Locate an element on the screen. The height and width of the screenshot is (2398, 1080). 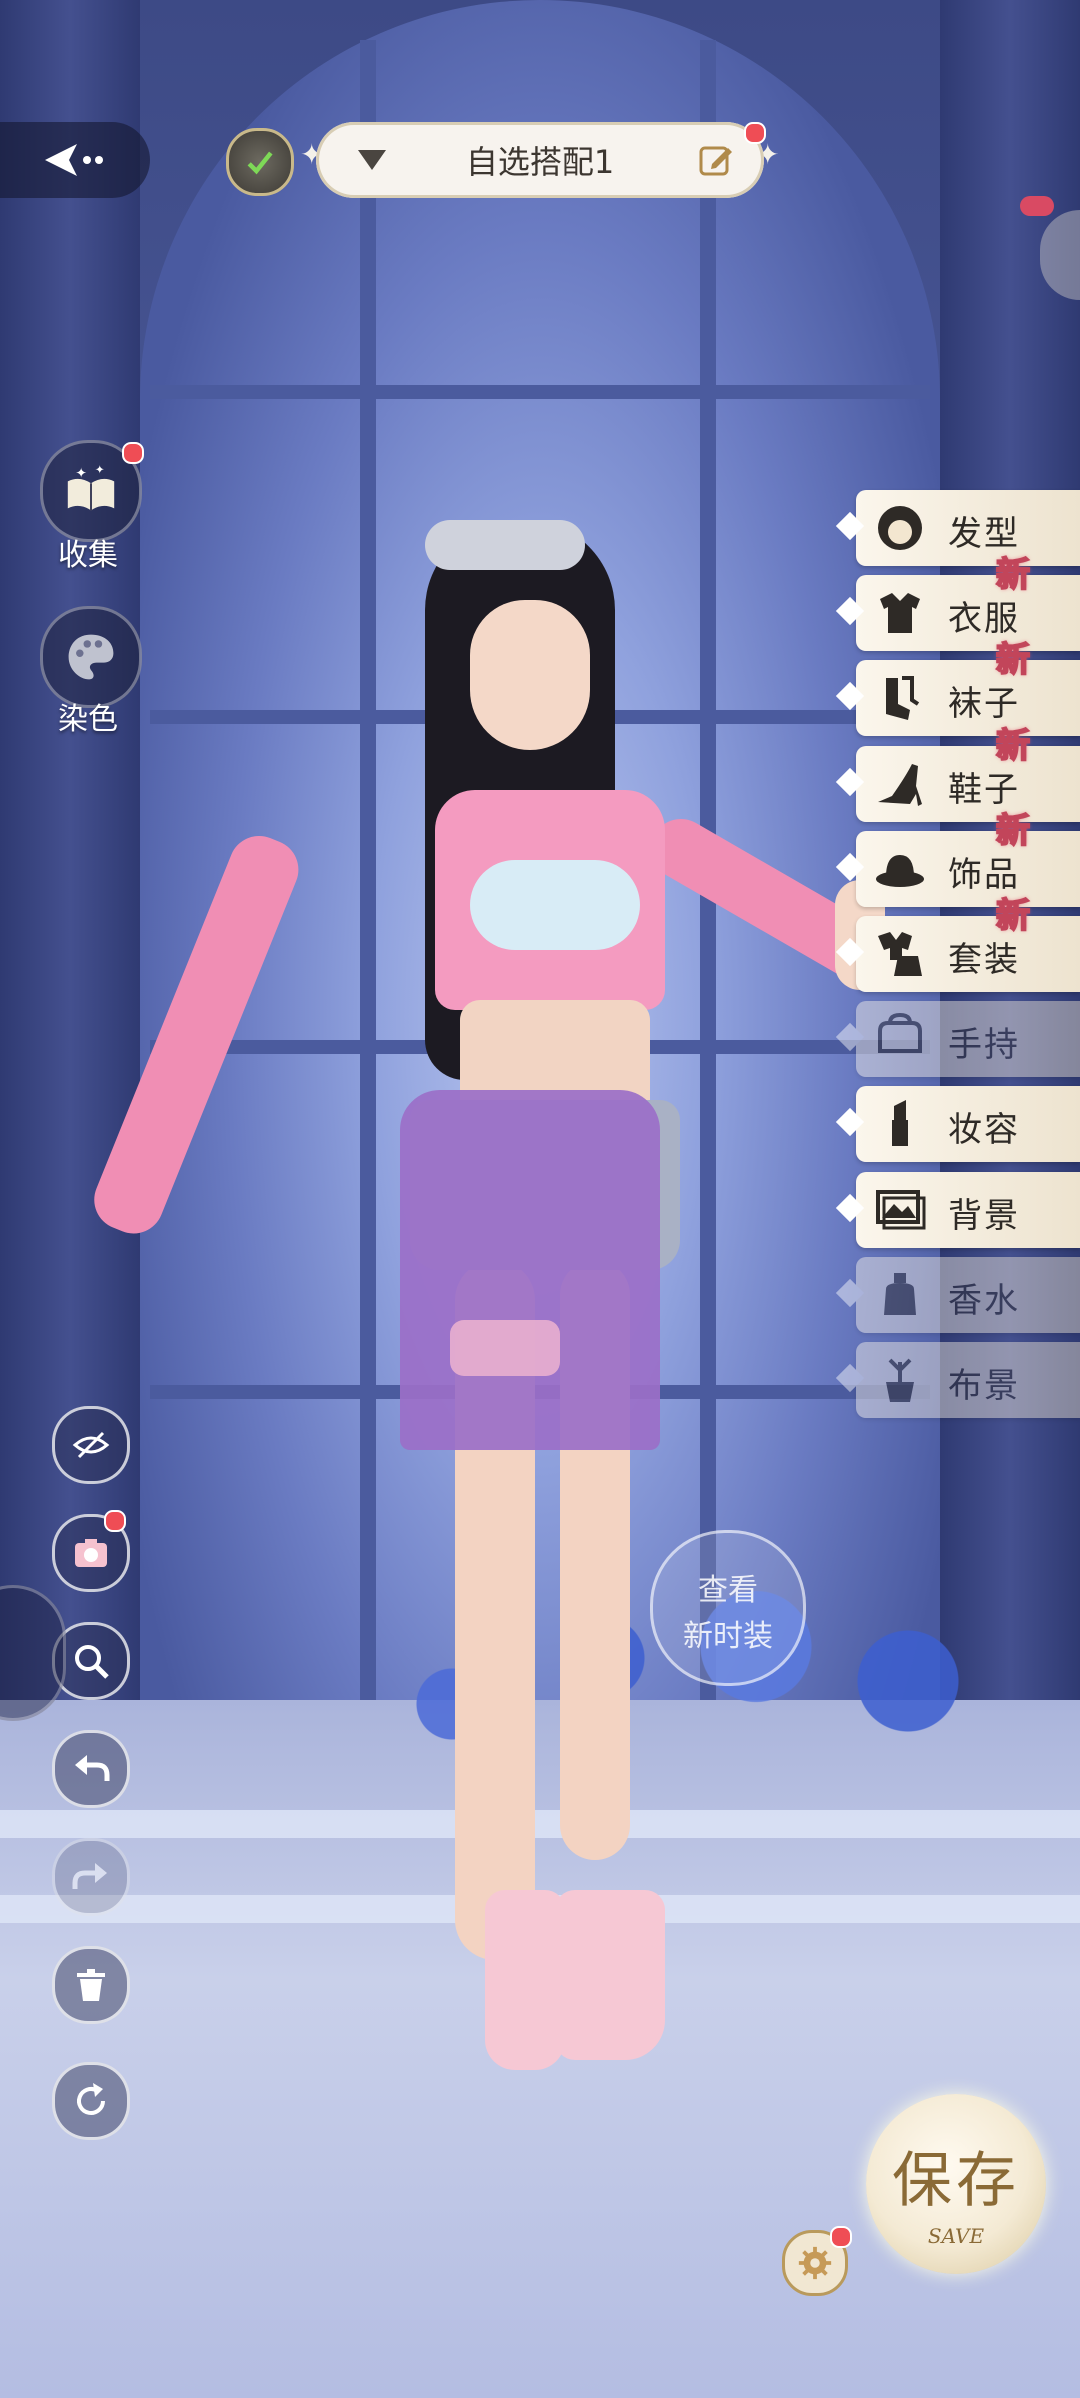
leg-sticker is located at coordinates (505, 1348).